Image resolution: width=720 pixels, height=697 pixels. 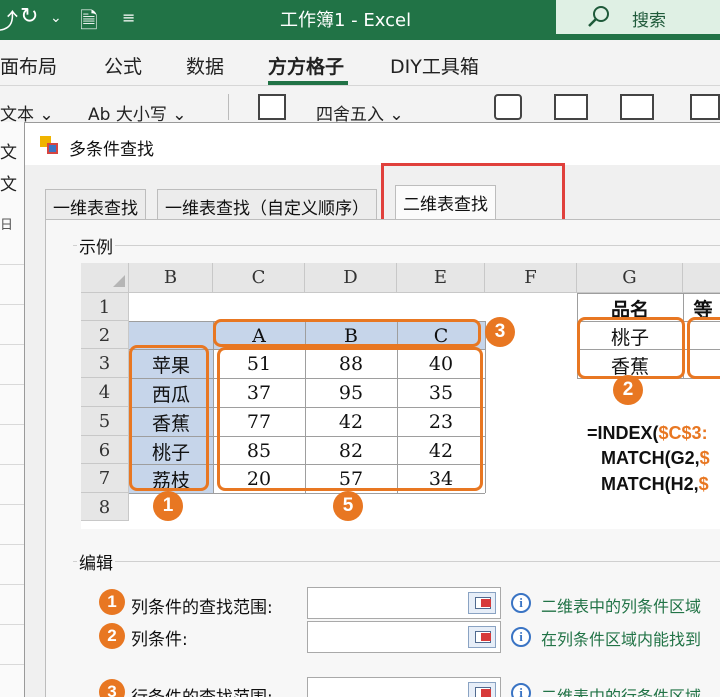 What do you see at coordinates (683, 433) in the screenshot?
I see `formula-ref: $C$3:` at bounding box center [683, 433].